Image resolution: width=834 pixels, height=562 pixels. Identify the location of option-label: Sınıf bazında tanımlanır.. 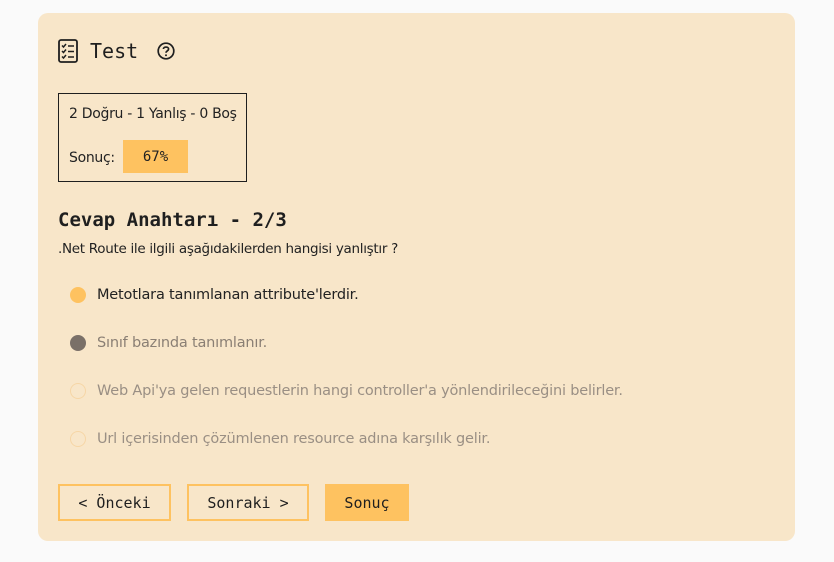
(182, 343).